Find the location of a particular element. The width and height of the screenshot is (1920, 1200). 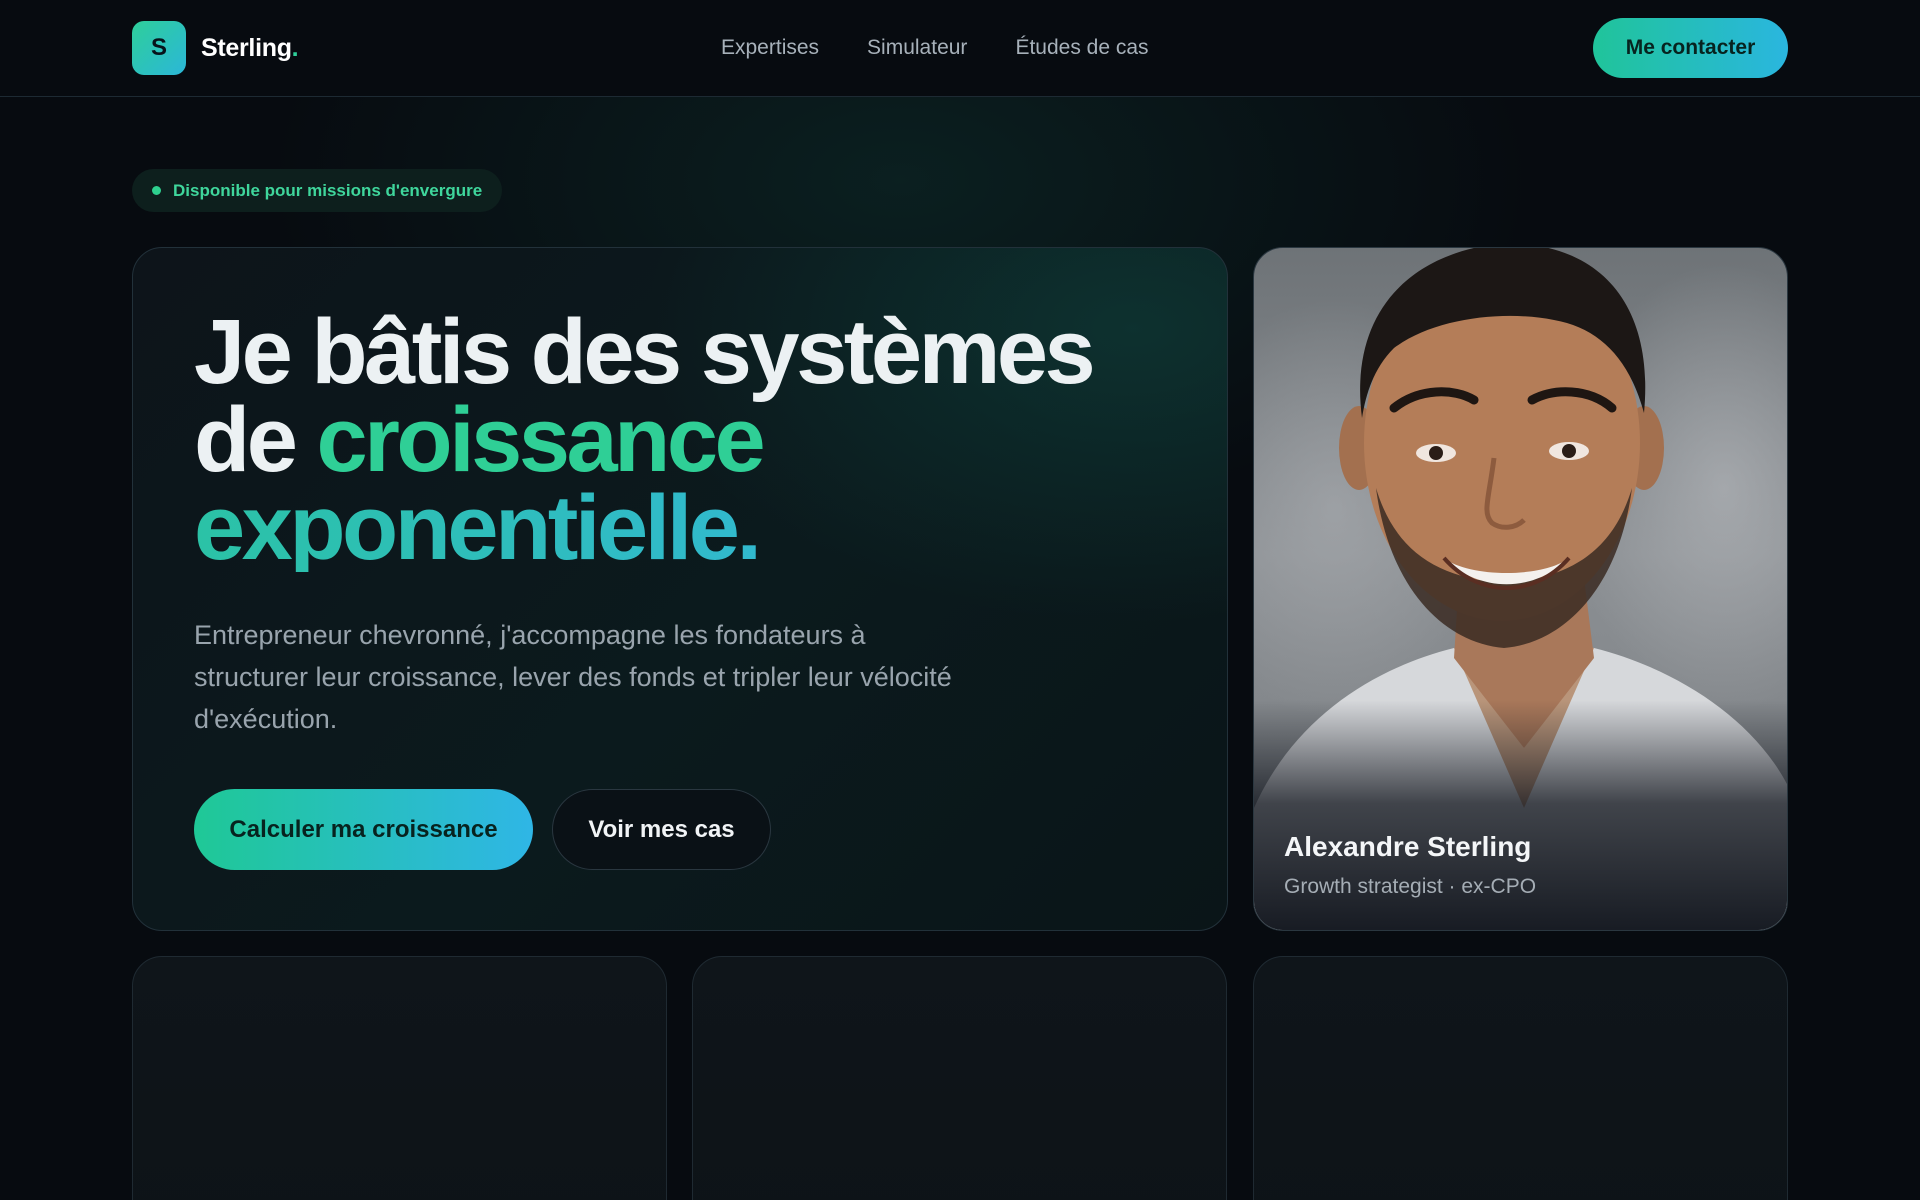

headline-line-2: de croissance is located at coordinates (643, 440).